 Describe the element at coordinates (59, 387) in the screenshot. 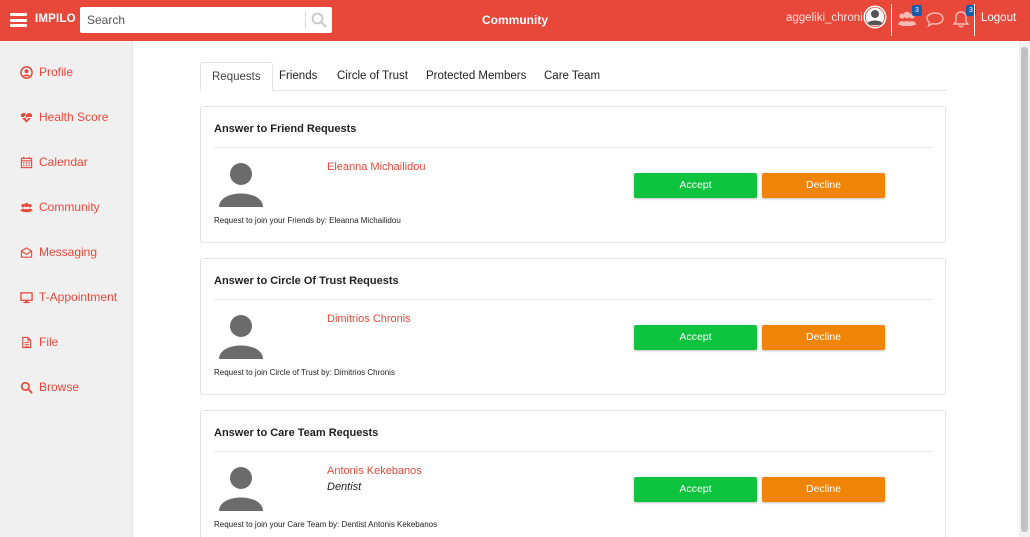

I see `sidebar-item-label: Browse` at that location.